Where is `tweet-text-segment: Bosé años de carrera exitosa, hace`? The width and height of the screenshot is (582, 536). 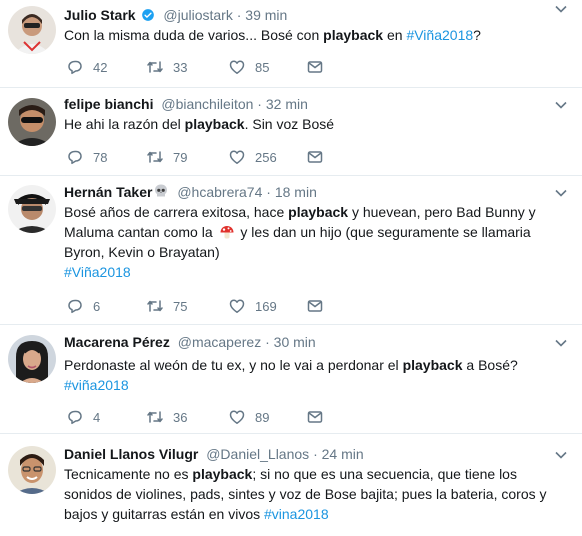
tweet-text-segment: Bosé años de carrera exitosa, hace is located at coordinates (176, 212).